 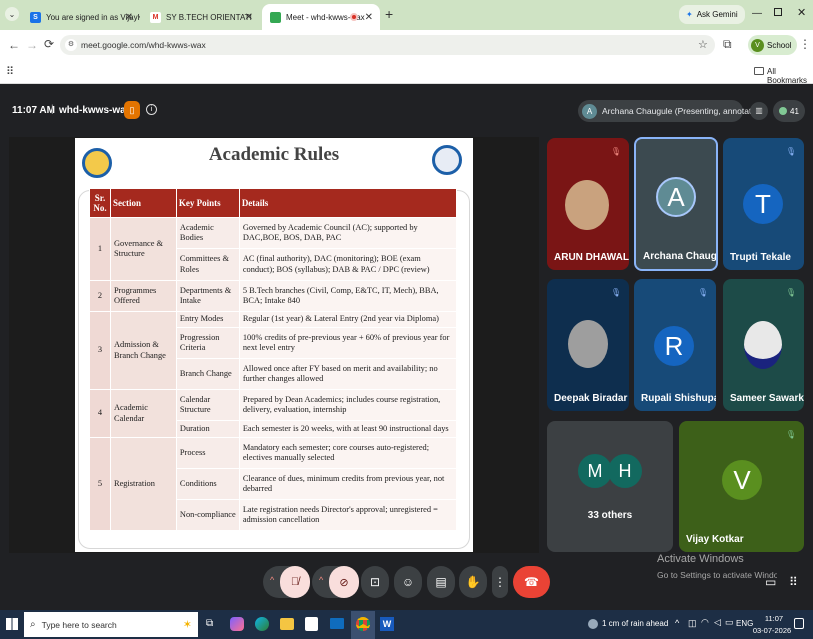 I want to click on taskbar-search-input: ⌕ Type here to search ✶, so click(x=111, y=624).